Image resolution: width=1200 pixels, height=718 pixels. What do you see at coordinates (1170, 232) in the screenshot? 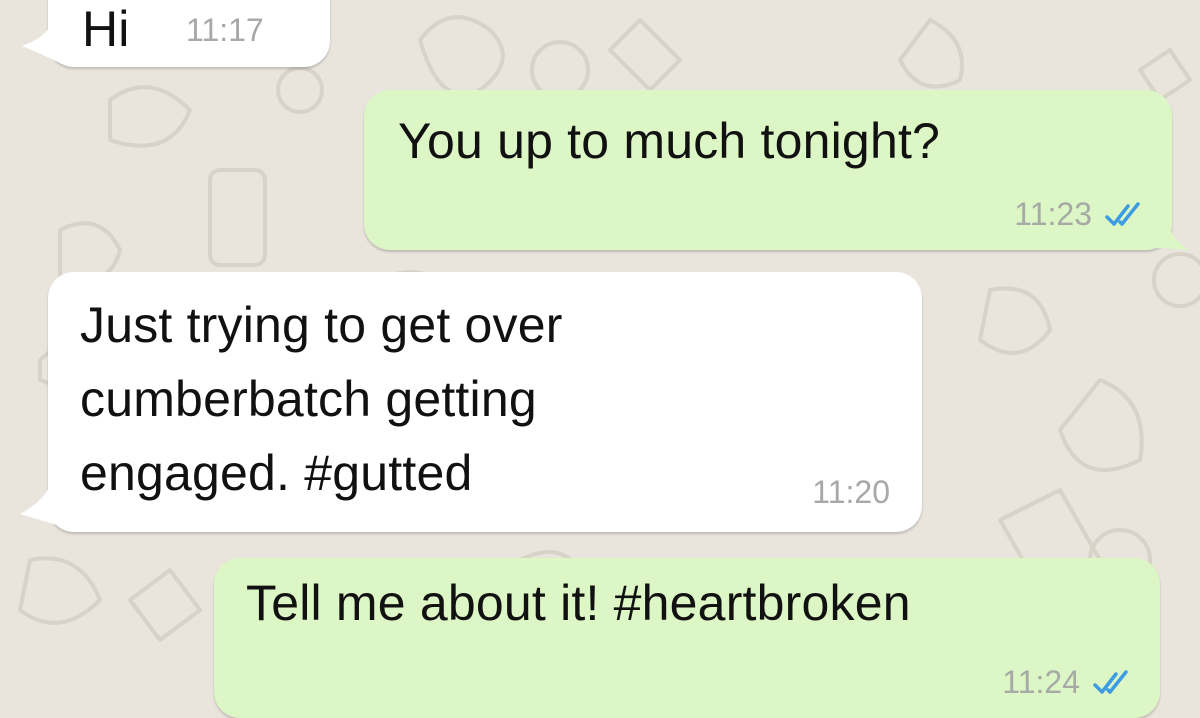
I see `bubble-tail-outgoing` at bounding box center [1170, 232].